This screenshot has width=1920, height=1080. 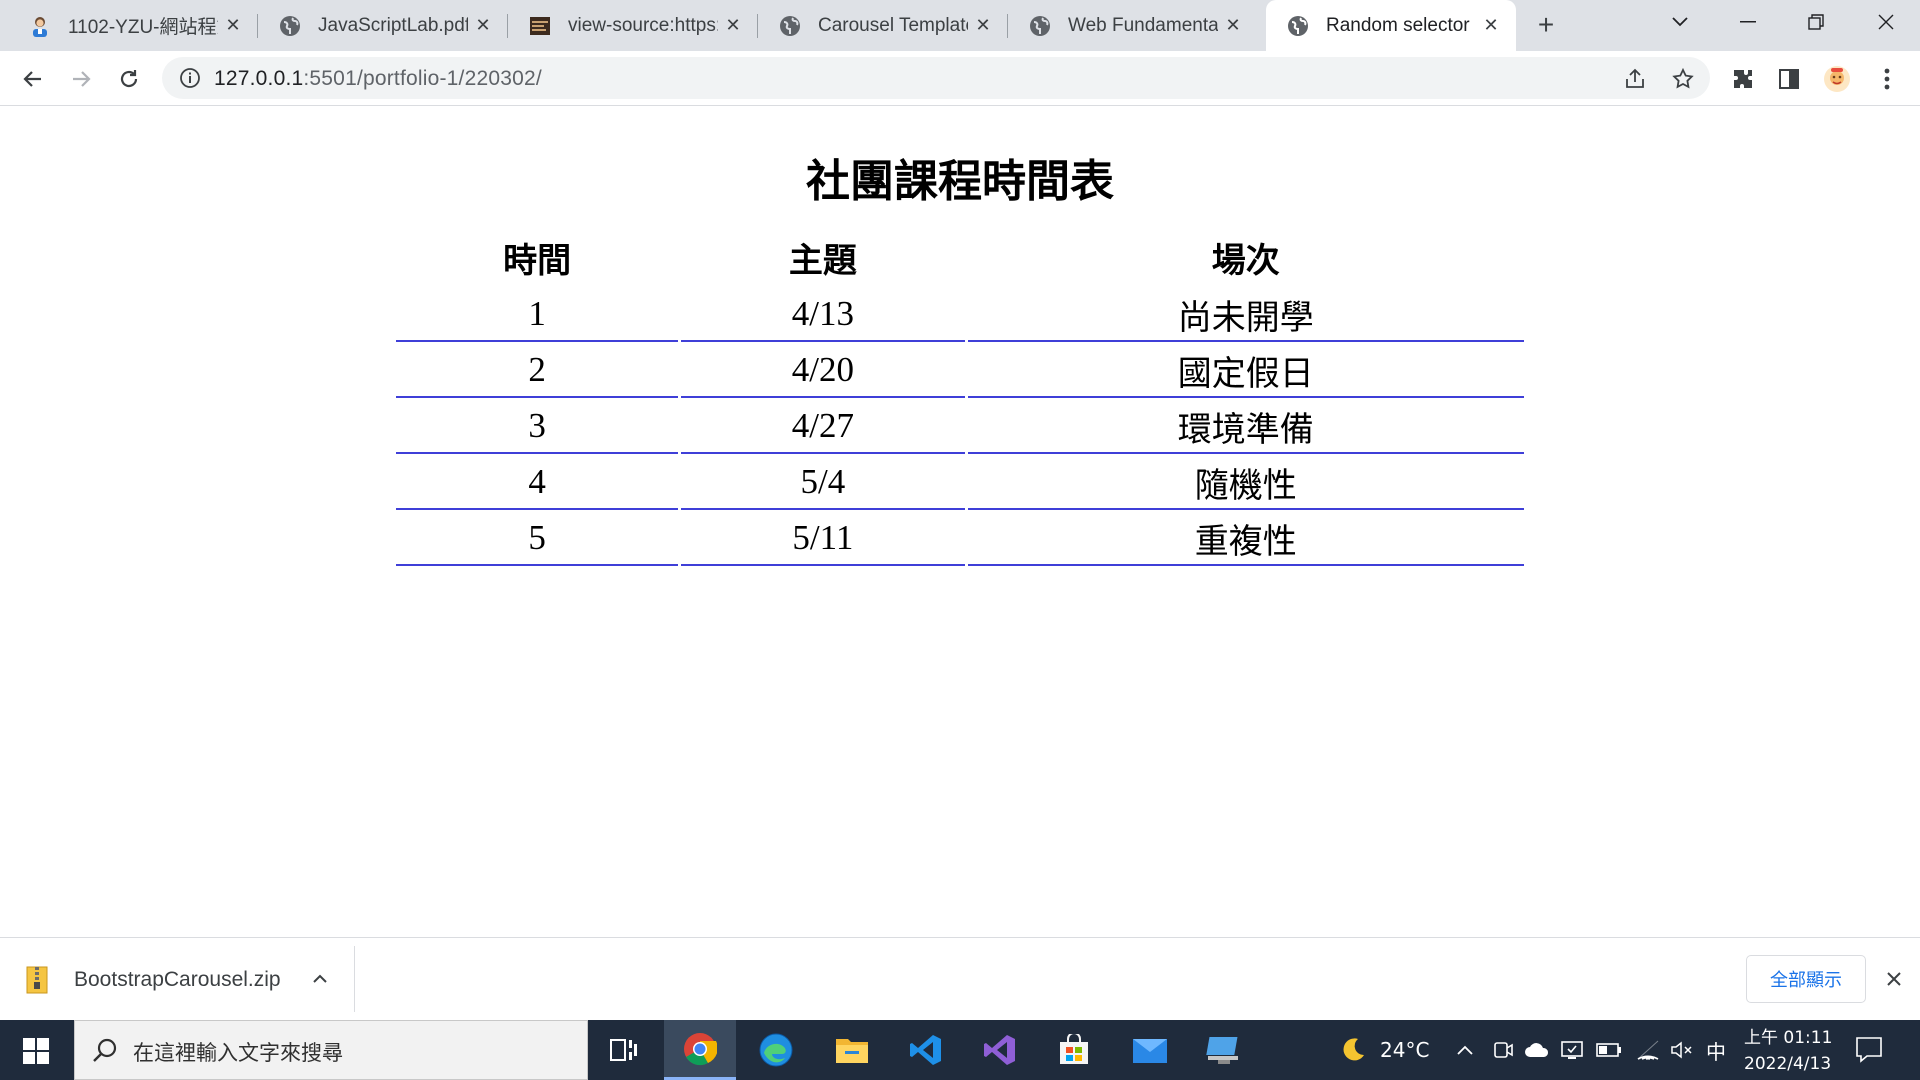 I want to click on menu-kebab-icon, so click(x=1887, y=79).